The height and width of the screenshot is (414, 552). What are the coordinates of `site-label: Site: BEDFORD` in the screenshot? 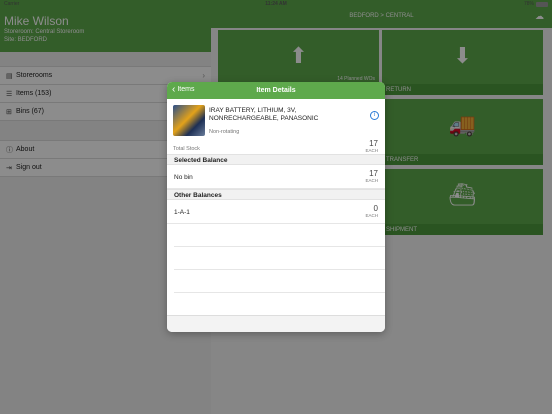 It's located at (26, 40).